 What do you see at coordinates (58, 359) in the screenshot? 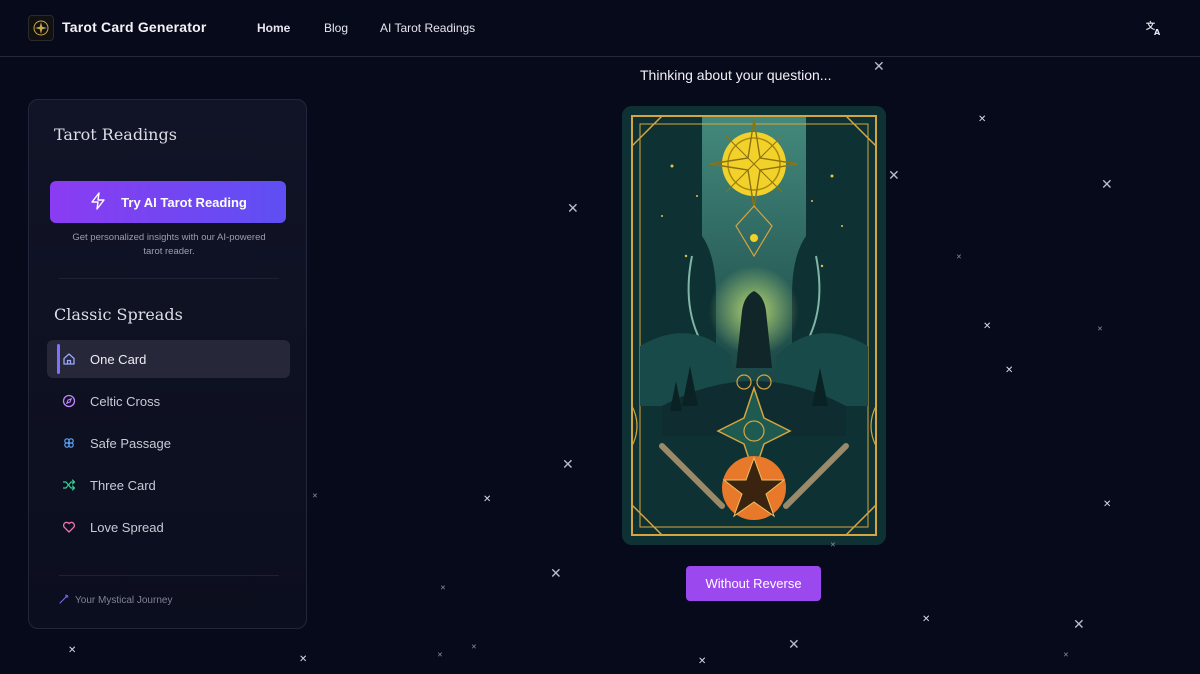
I see `active-indicator` at bounding box center [58, 359].